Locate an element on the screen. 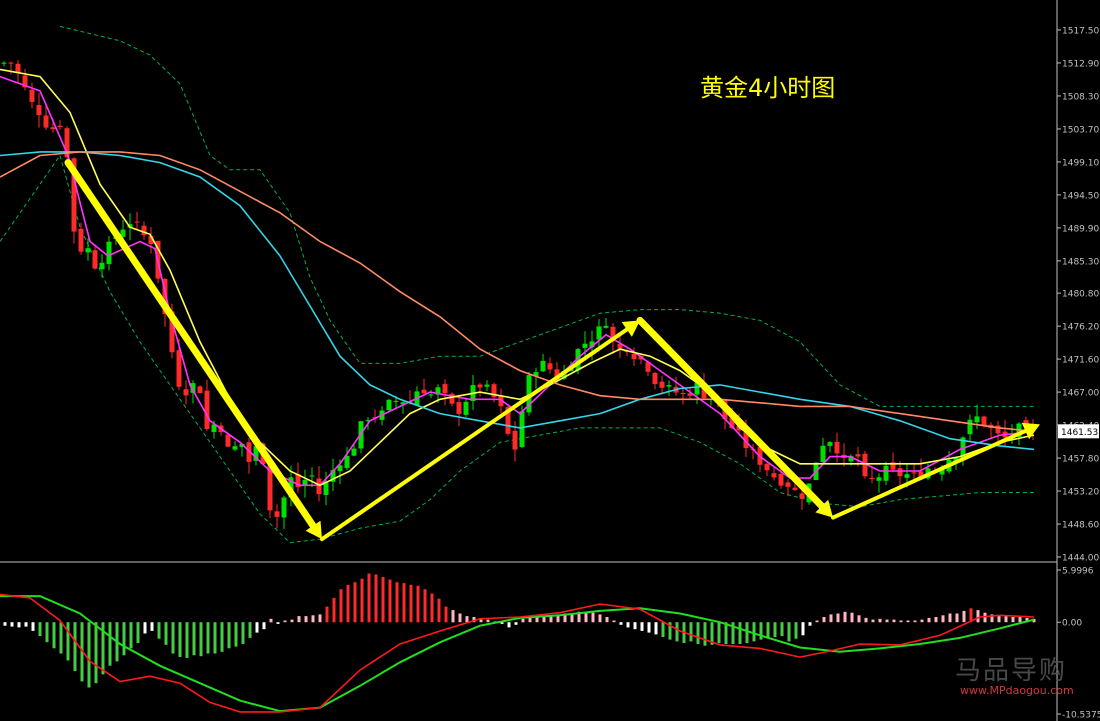  watermark-logo: 马品导购 is located at coordinates (1011, 668).